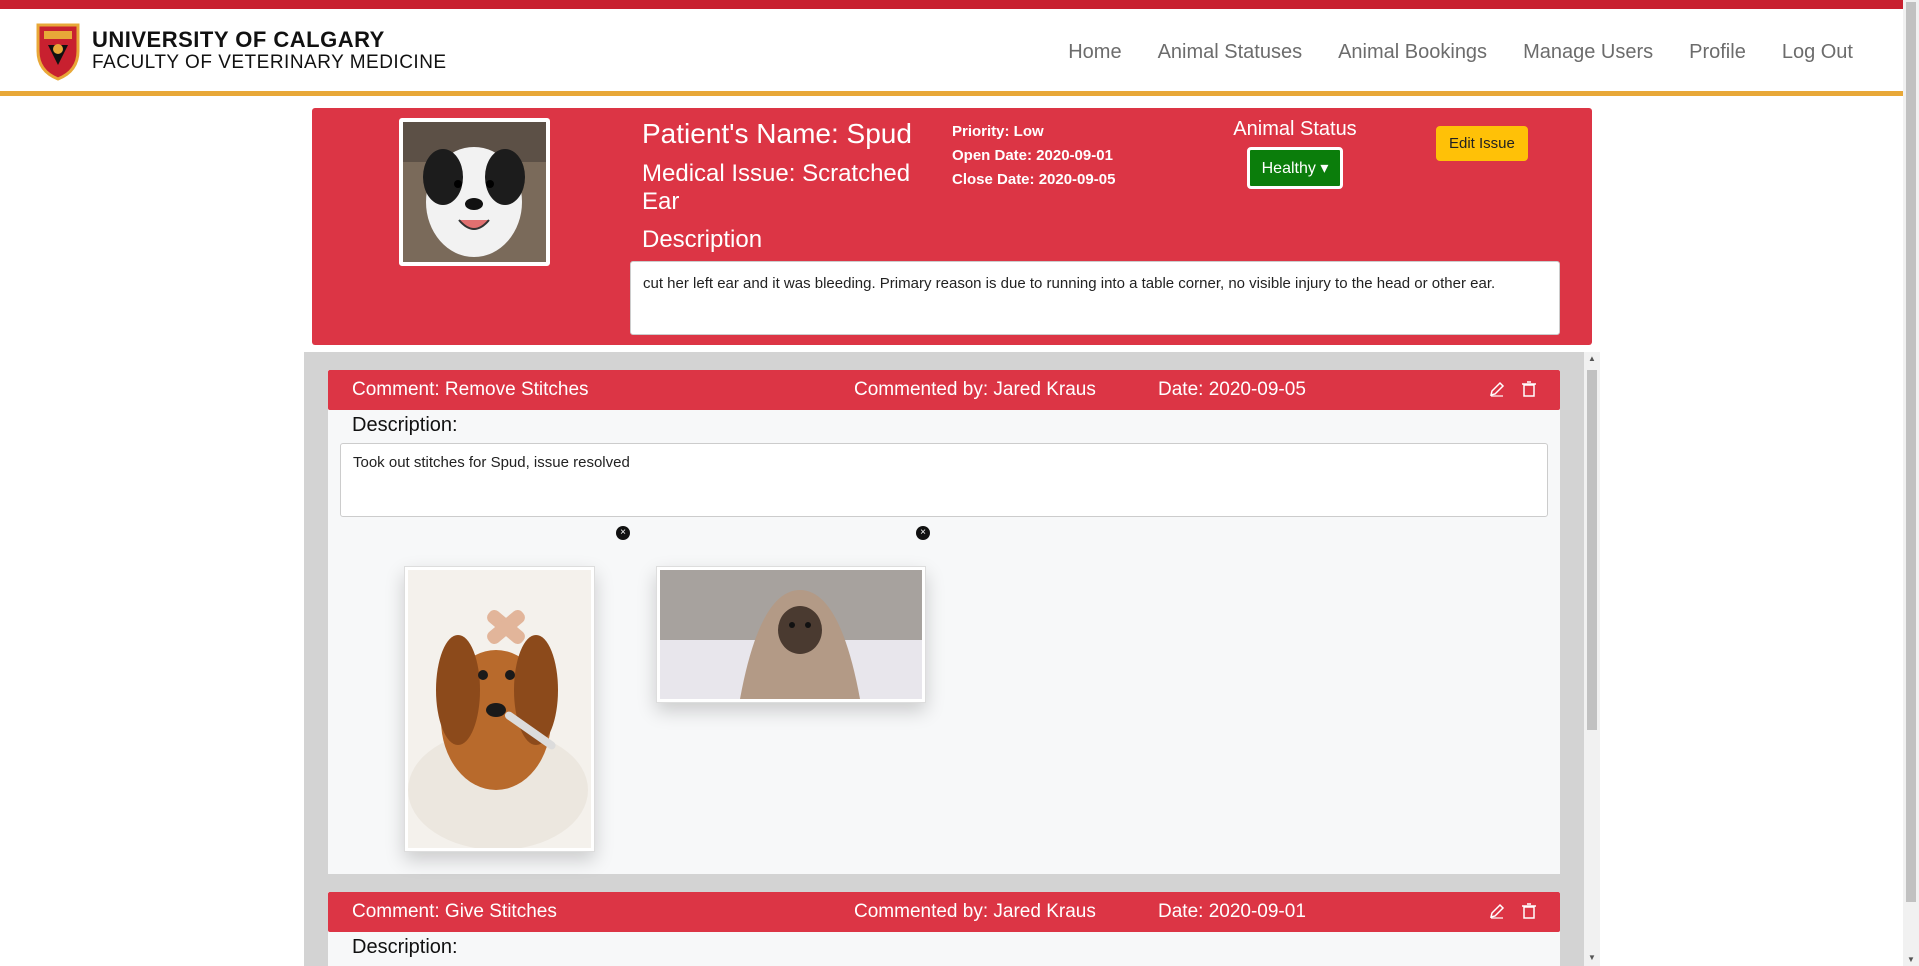 The width and height of the screenshot is (1919, 966). I want to click on brand-line1: UNIVERSITY OF CALGARY, so click(238, 39).